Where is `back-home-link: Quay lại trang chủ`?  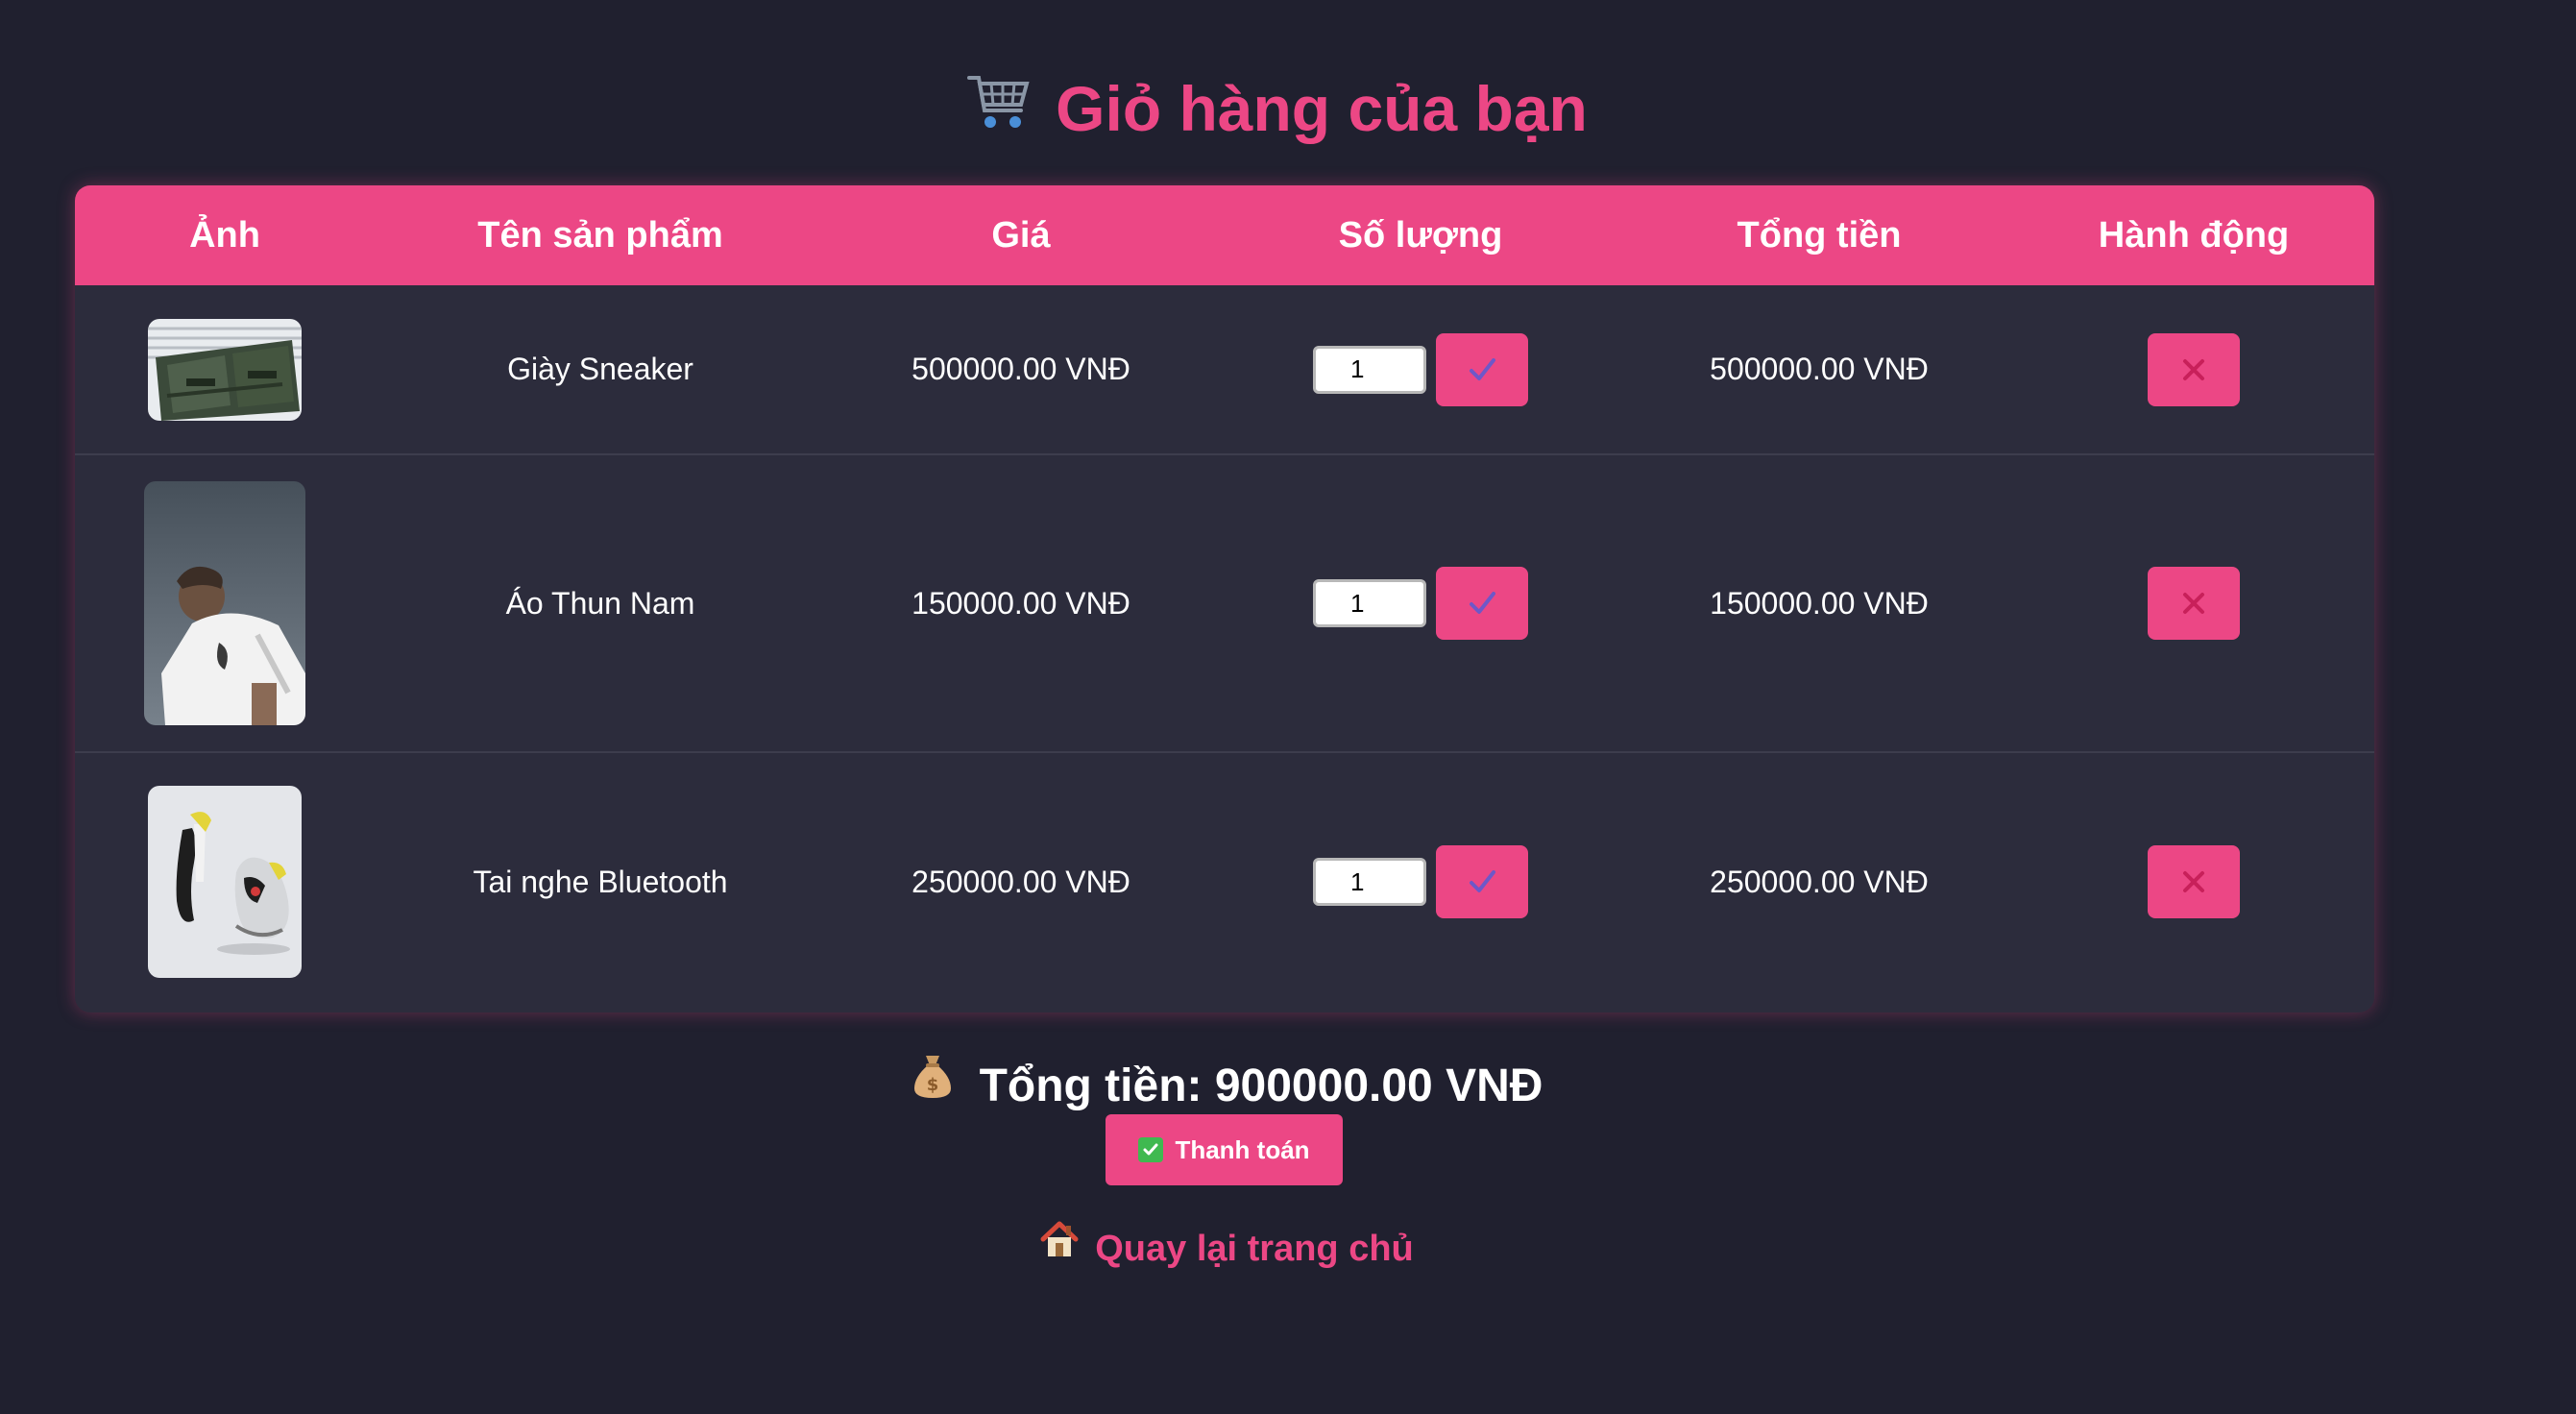
back-home-link: Quay lại trang chủ is located at coordinates (1226, 1249).